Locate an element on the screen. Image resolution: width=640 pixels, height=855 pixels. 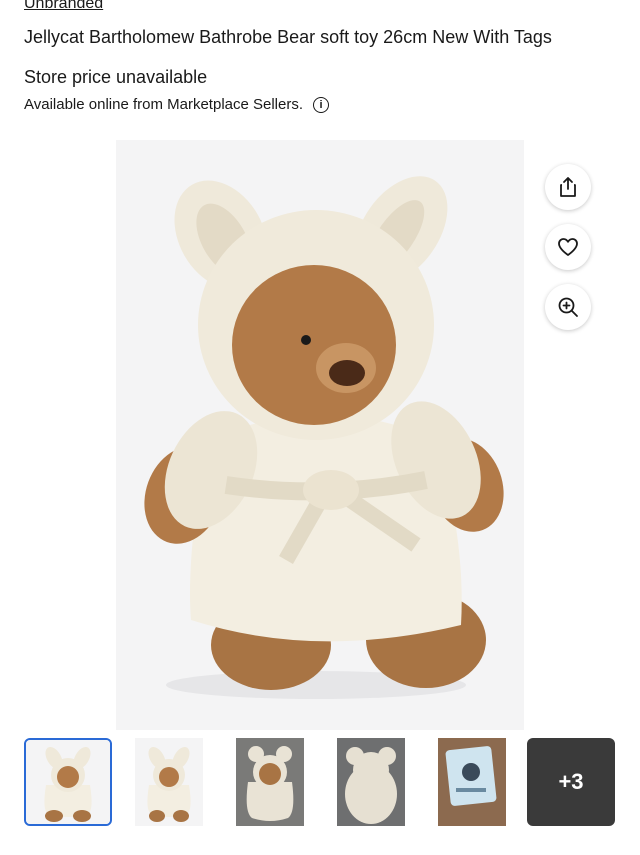
share-icon is located at coordinates (568, 187).